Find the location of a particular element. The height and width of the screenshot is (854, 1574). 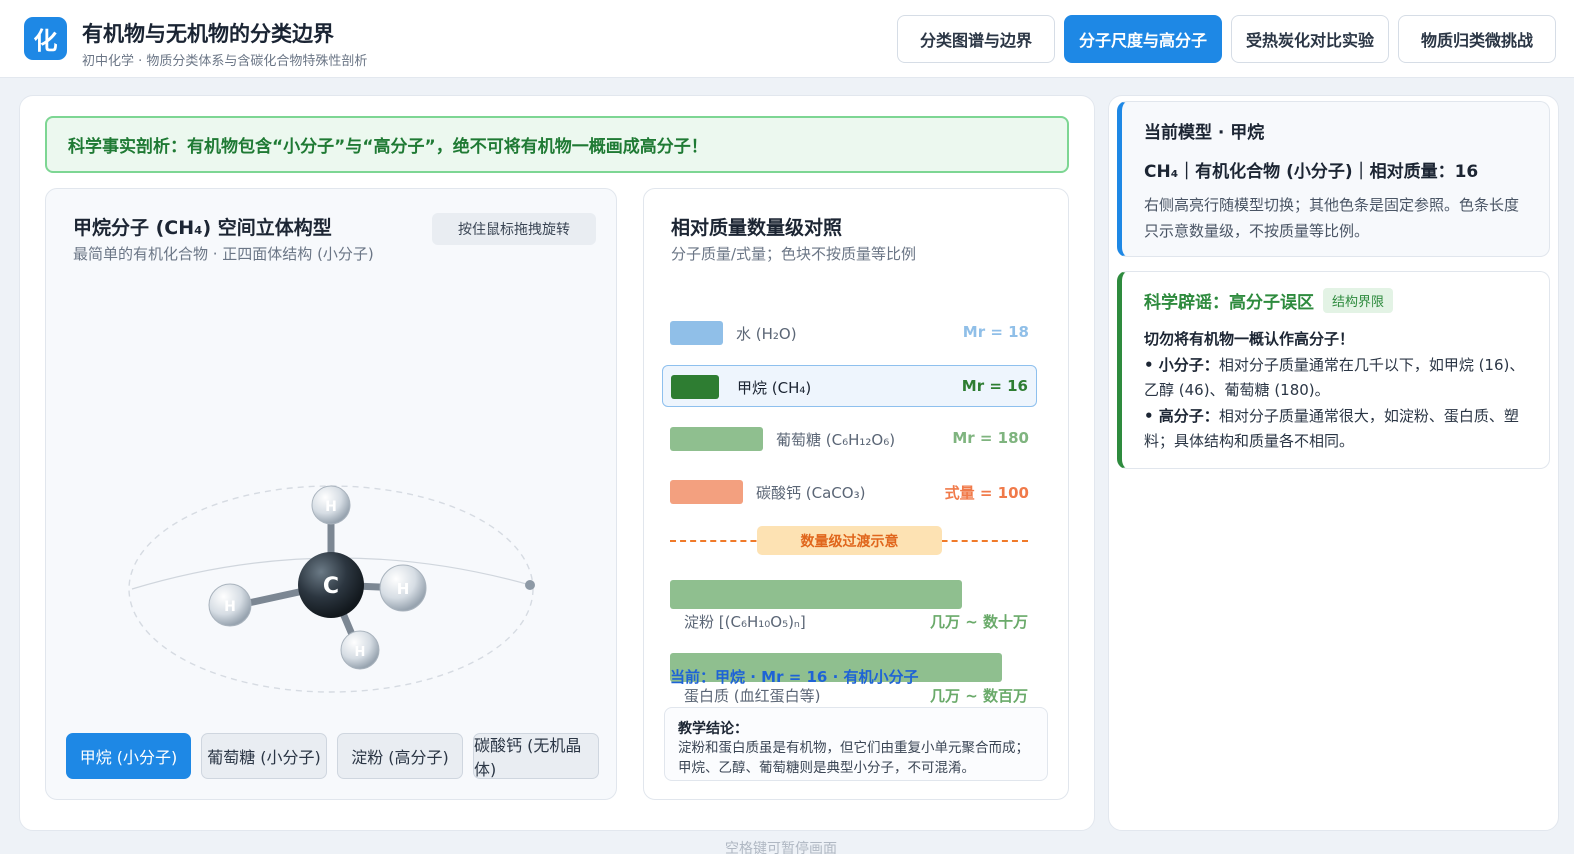

app-subtitle: 初中化学 · 物质分类体系与含碳化合物特殊性剖析 is located at coordinates (225, 61).